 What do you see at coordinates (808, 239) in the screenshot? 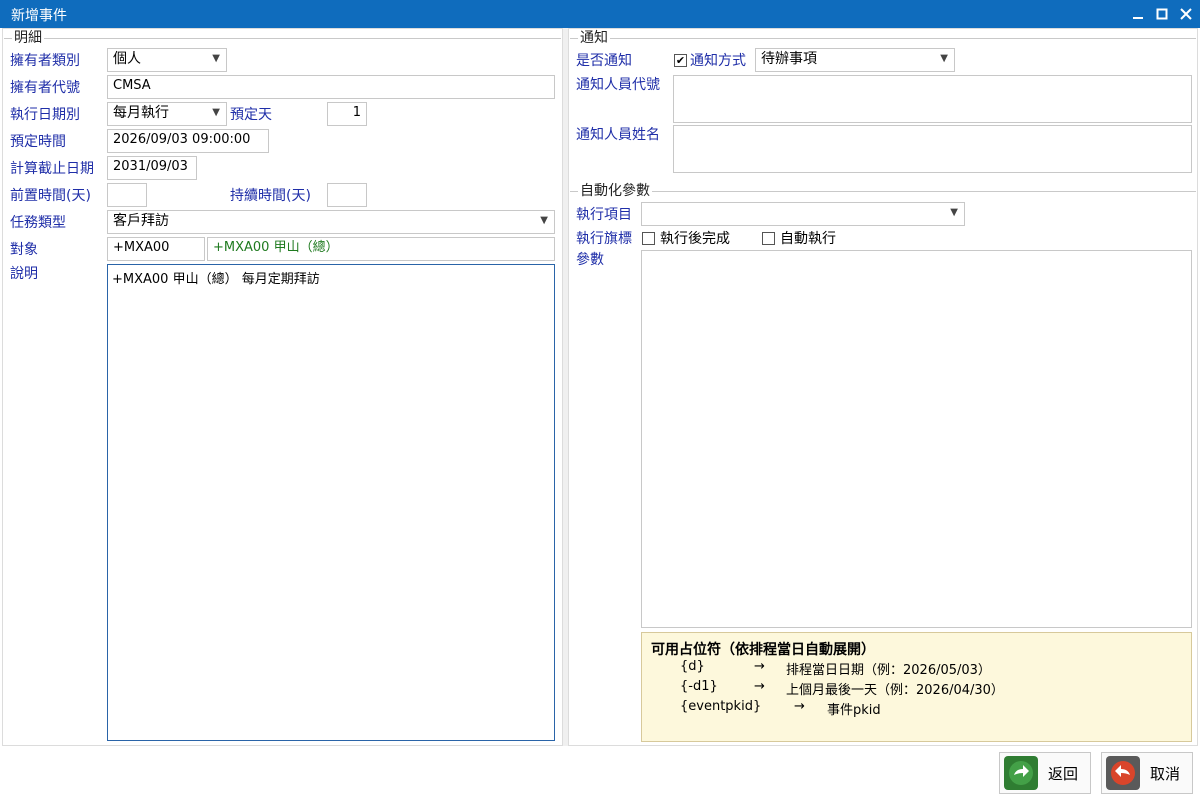
I see `flag-auto-label: 自動執行` at bounding box center [808, 239].